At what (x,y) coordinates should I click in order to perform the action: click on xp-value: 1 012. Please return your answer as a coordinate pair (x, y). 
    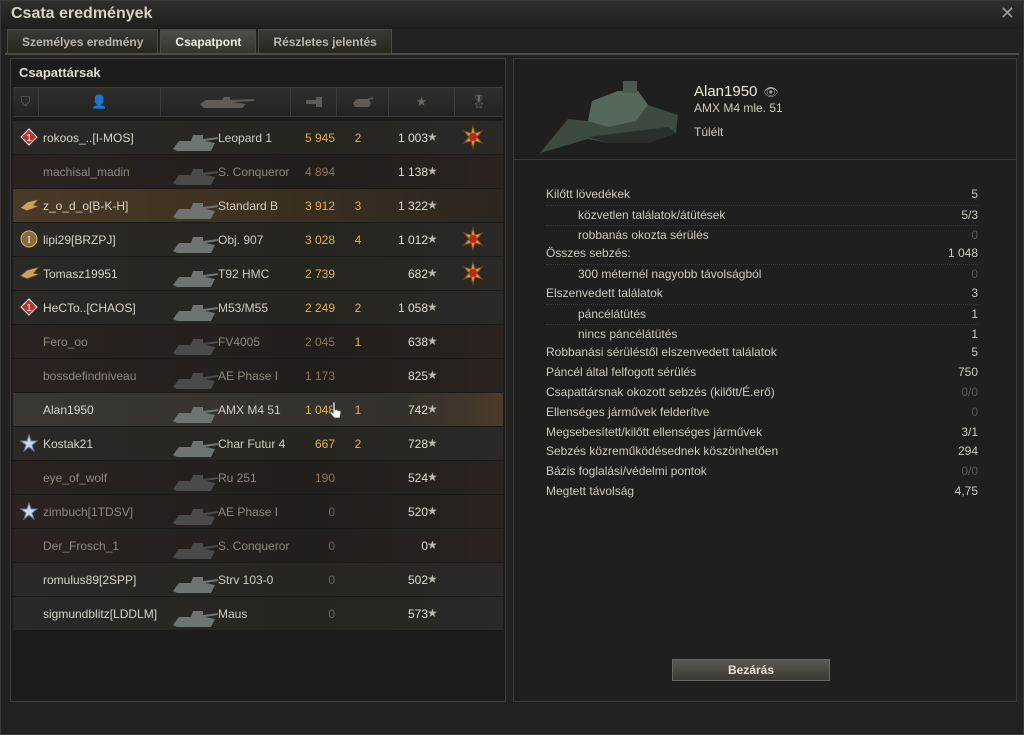
    Looking at the image, I should click on (412, 240).